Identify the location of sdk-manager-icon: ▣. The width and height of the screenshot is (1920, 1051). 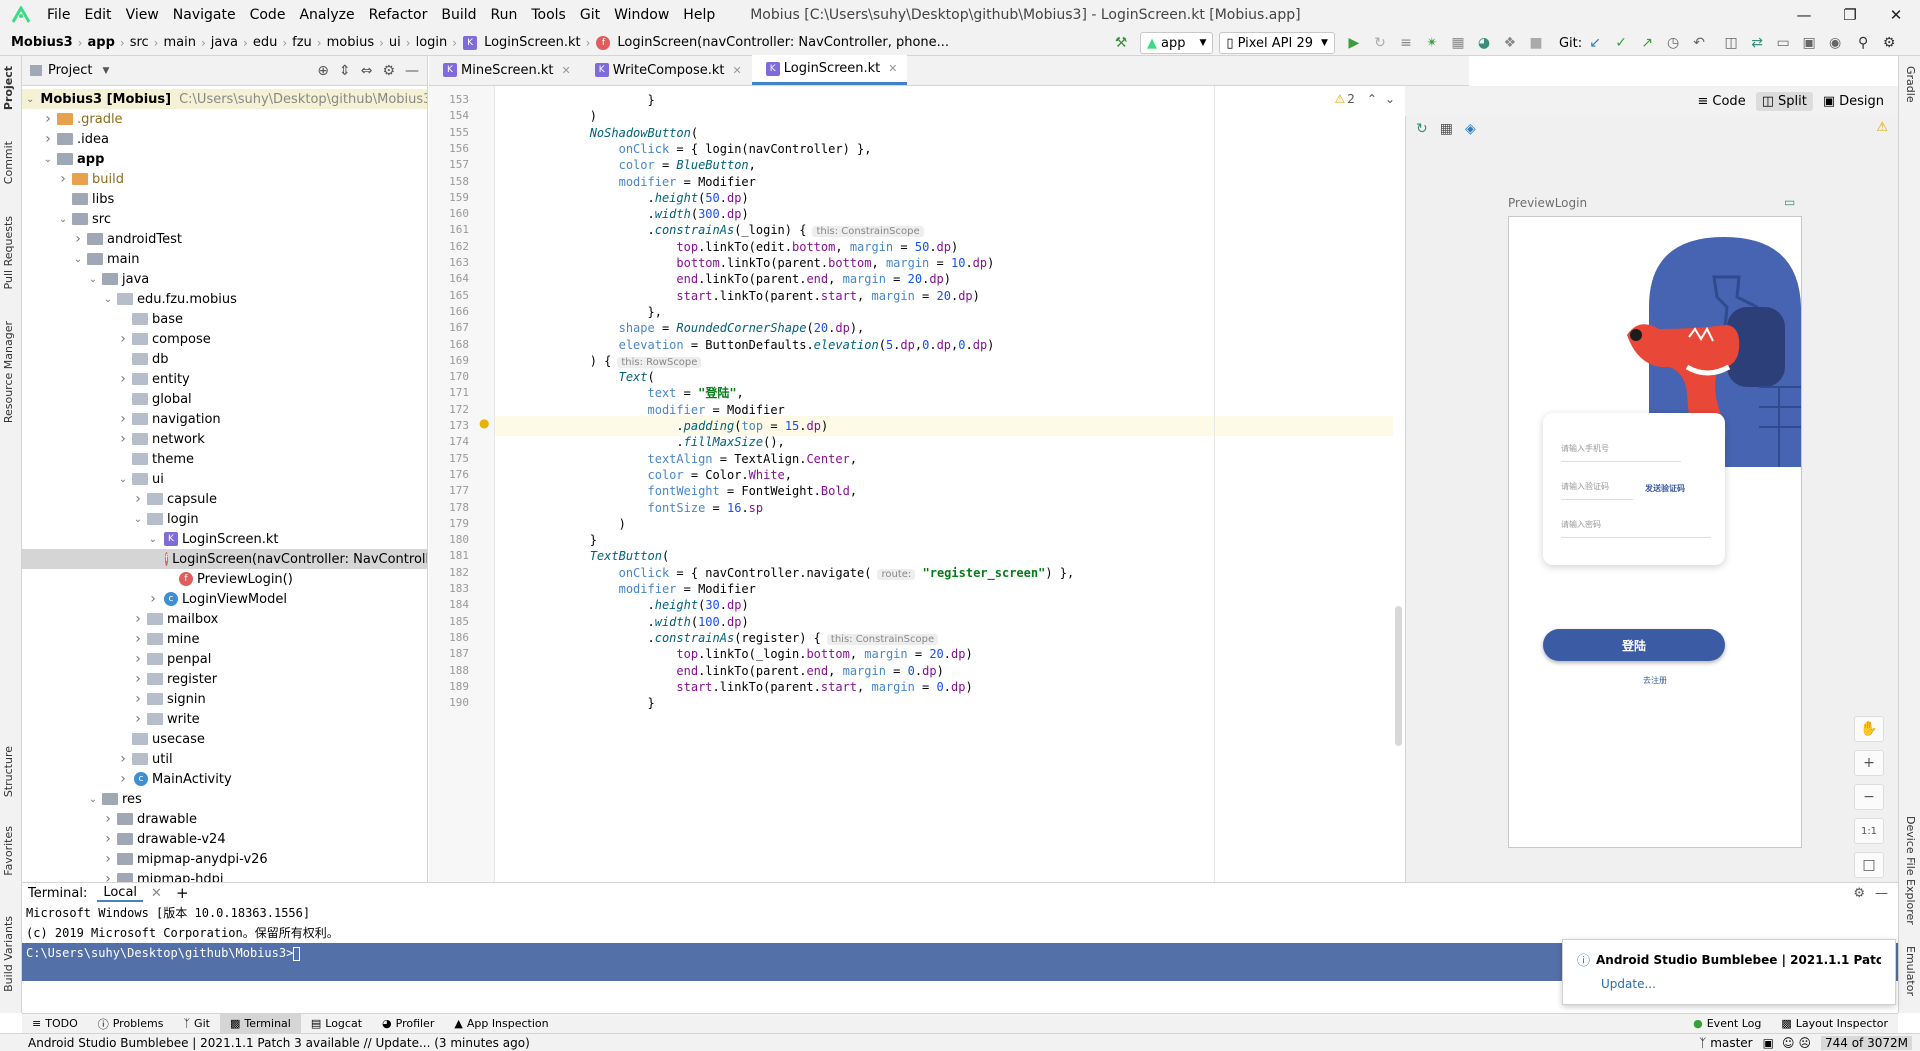
(1809, 43).